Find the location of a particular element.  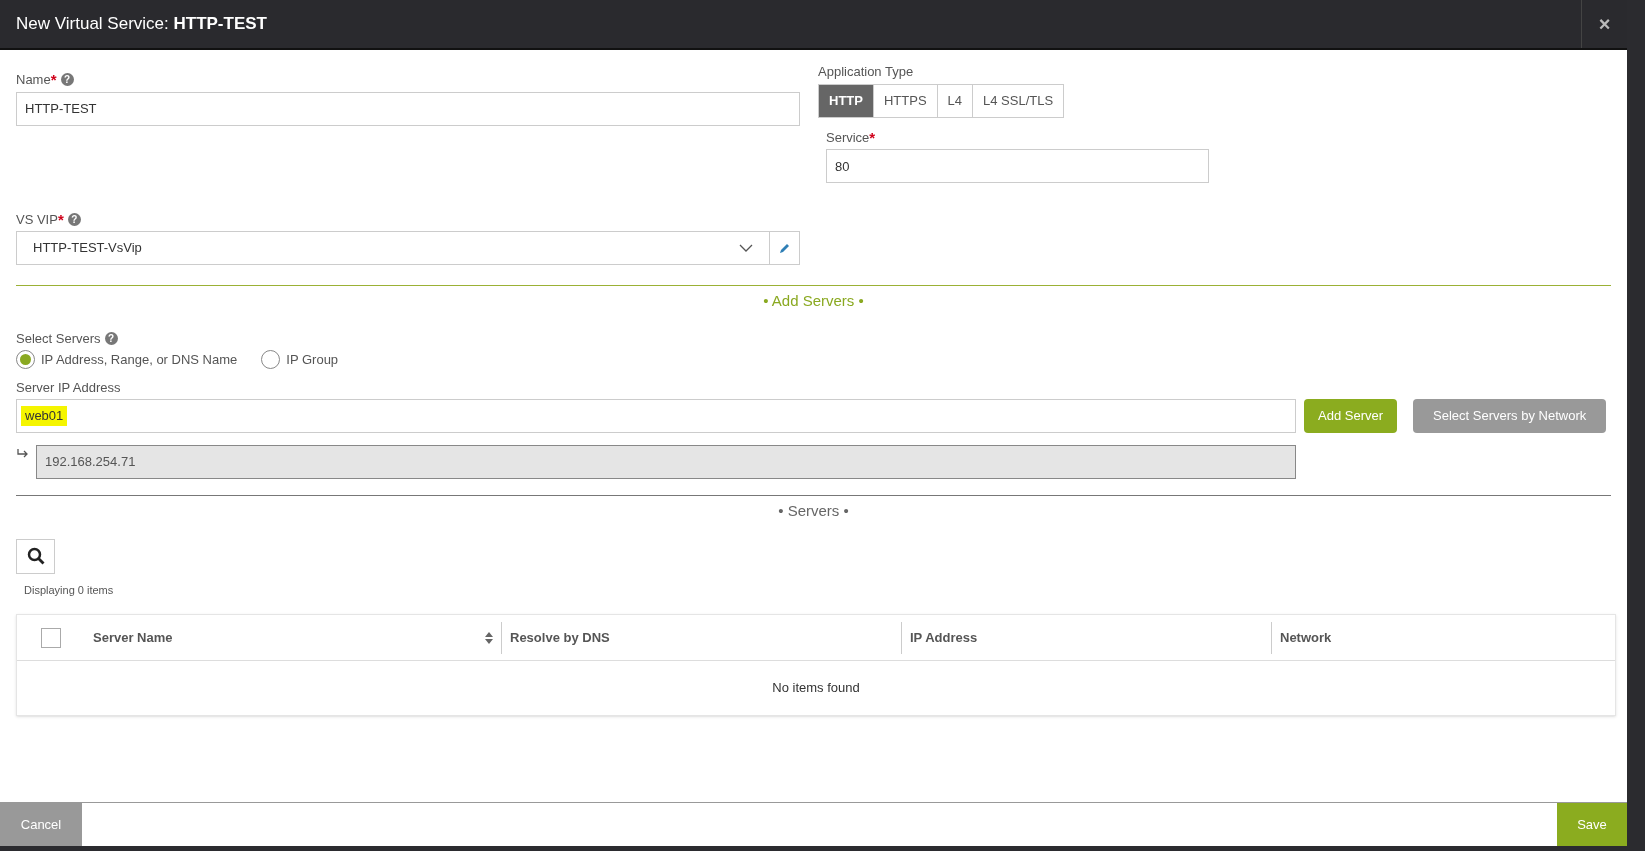

search-button is located at coordinates (35, 556).